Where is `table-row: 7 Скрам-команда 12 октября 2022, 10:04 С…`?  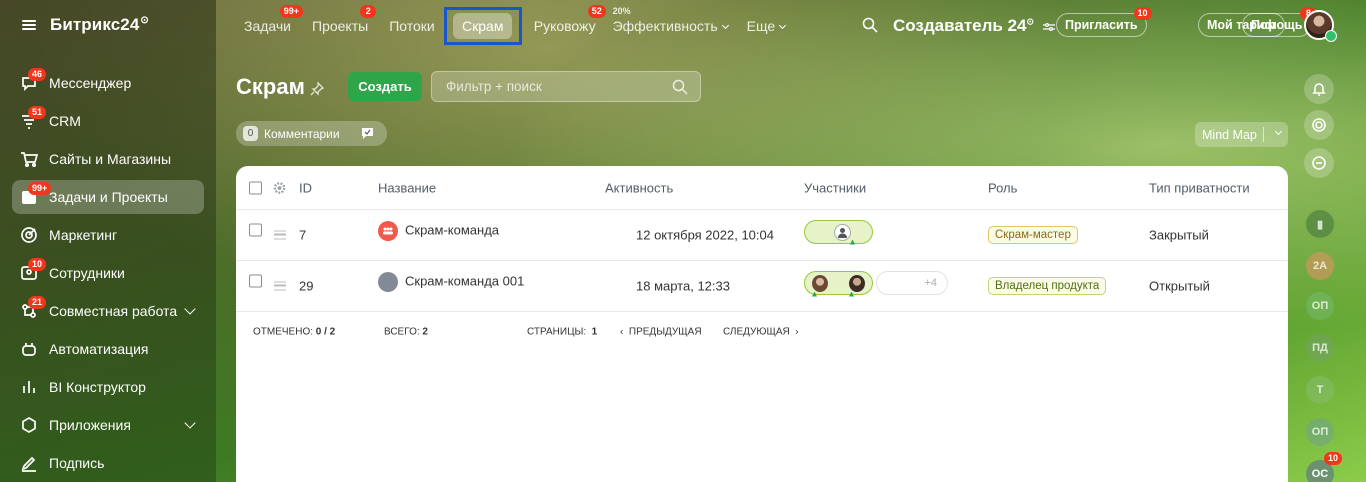 table-row: 7 Скрам-команда 12 октября 2022, 10:04 С… is located at coordinates (762, 235).